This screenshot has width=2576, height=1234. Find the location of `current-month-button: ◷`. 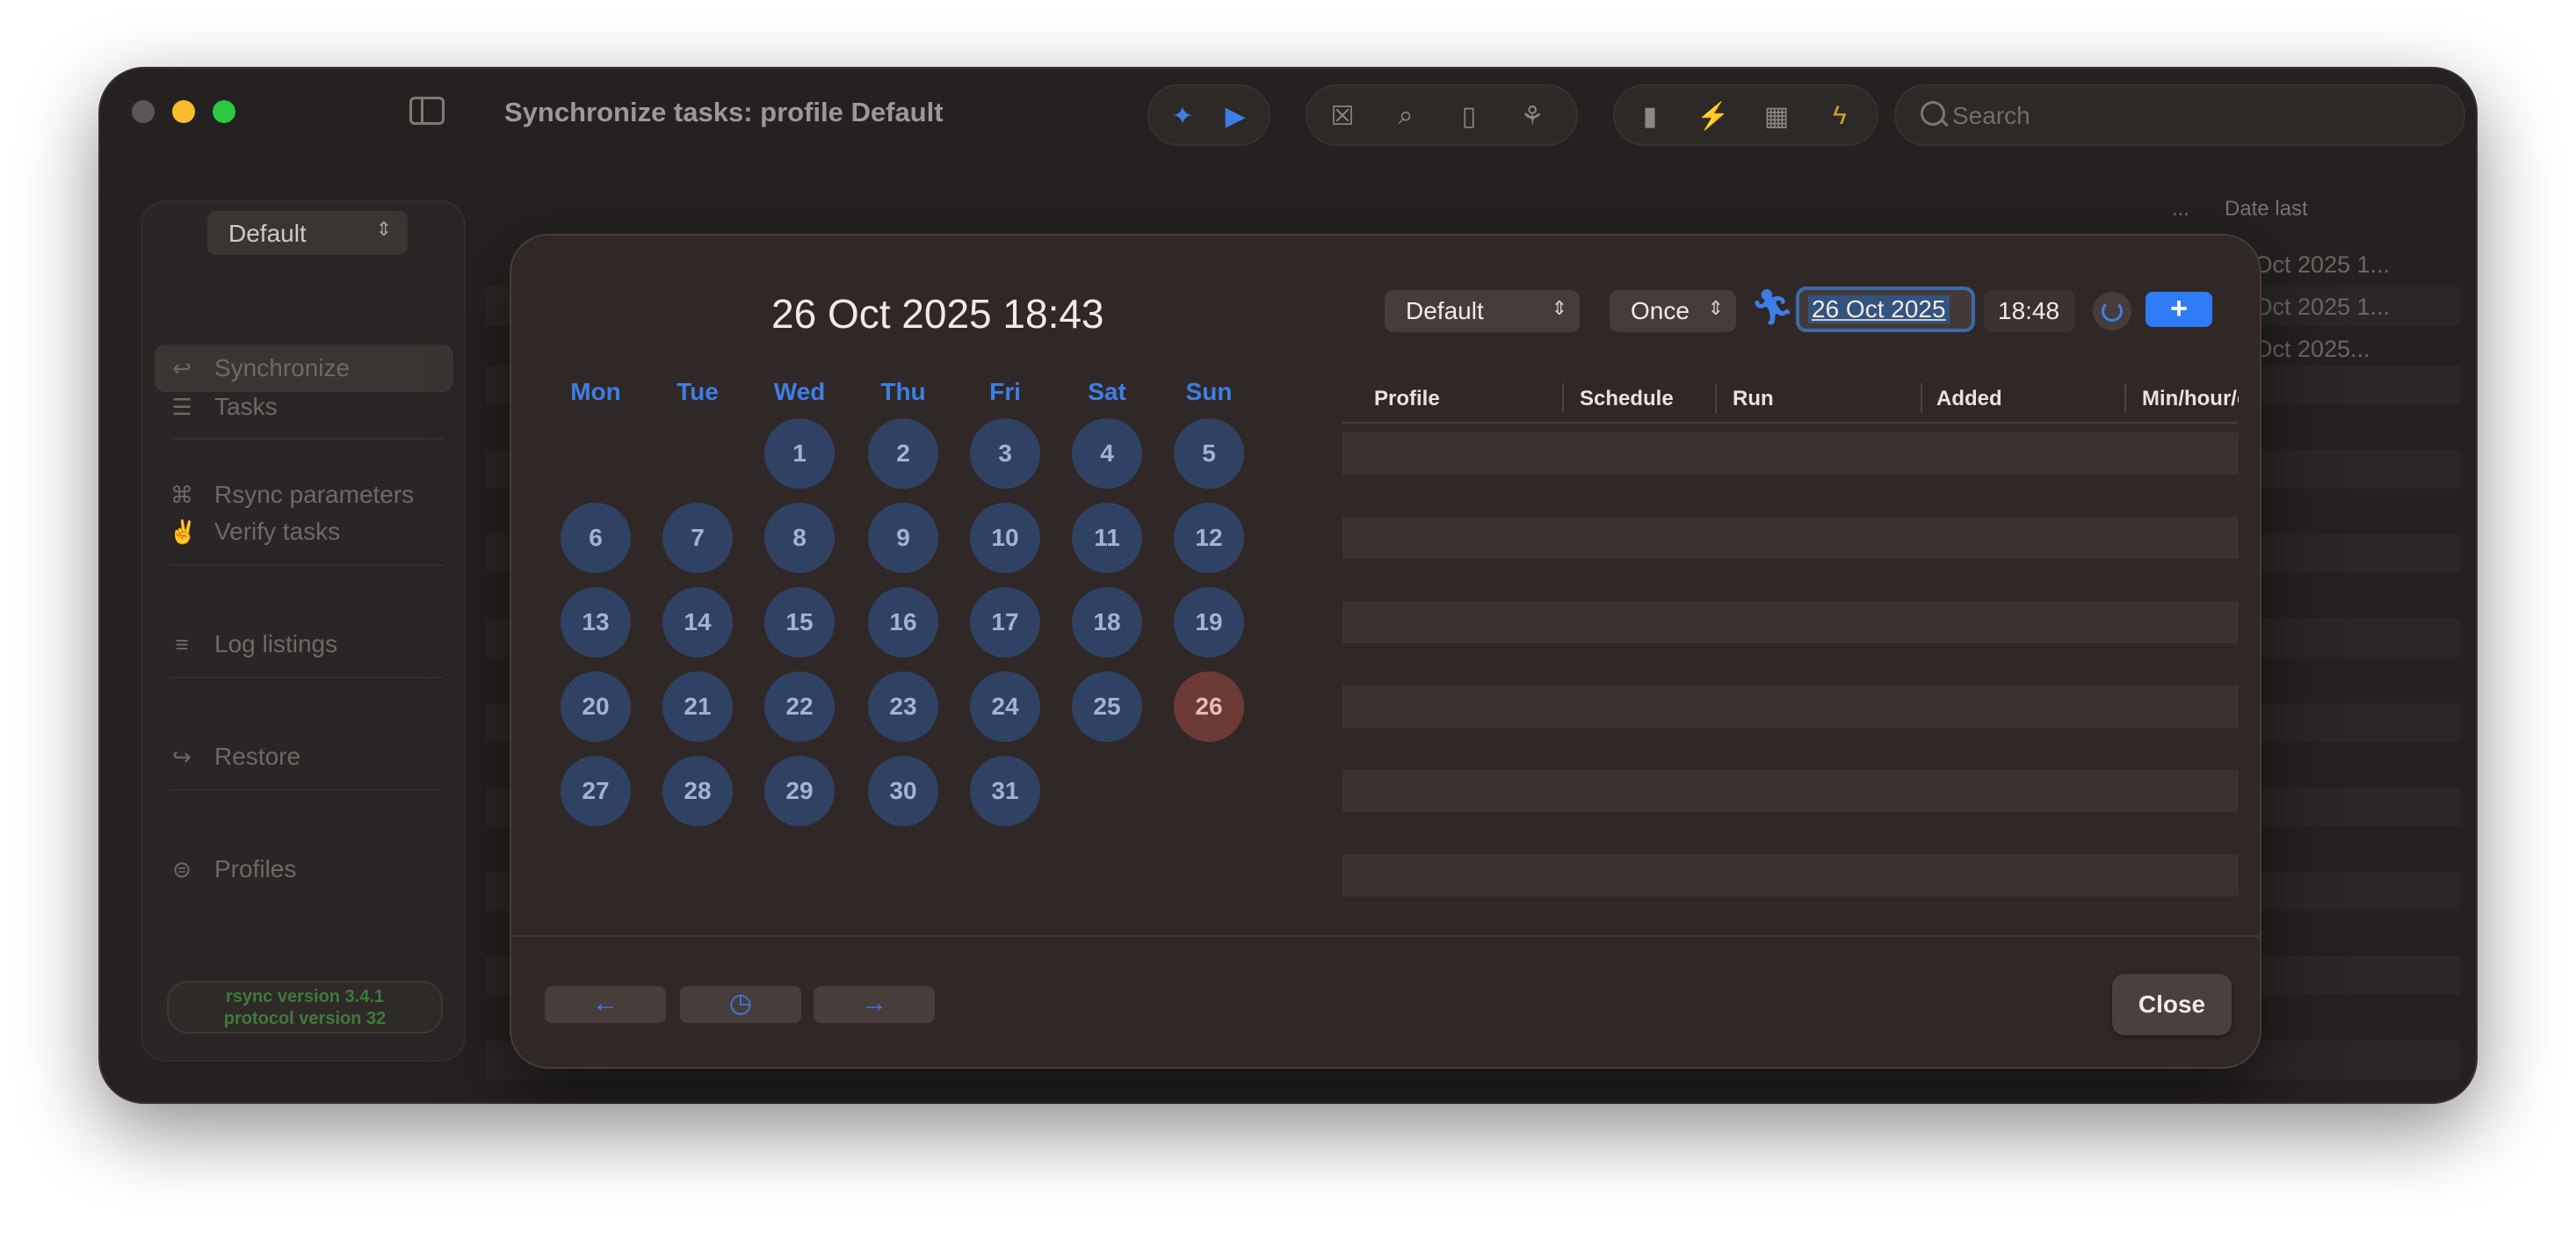

current-month-button: ◷ is located at coordinates (740, 1004).